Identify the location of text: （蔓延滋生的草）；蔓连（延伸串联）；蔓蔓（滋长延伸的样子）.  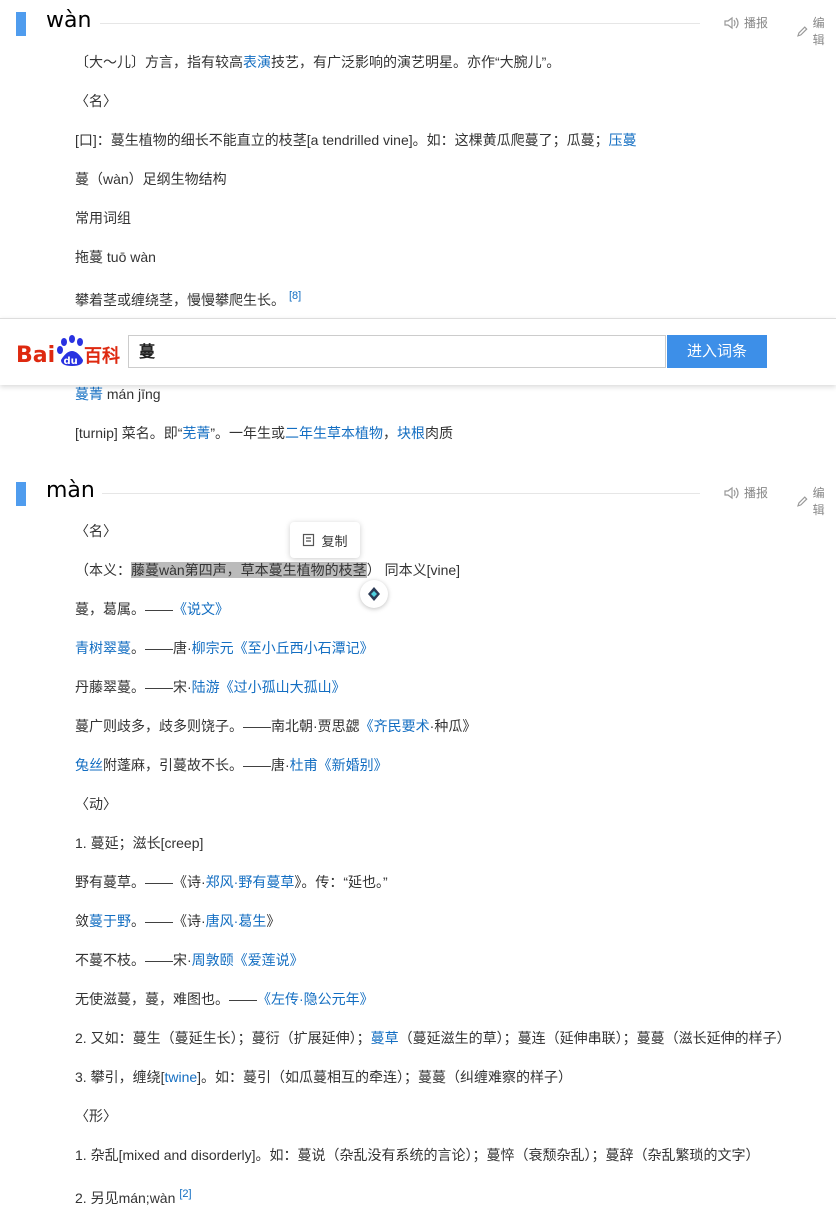
(594, 1038).